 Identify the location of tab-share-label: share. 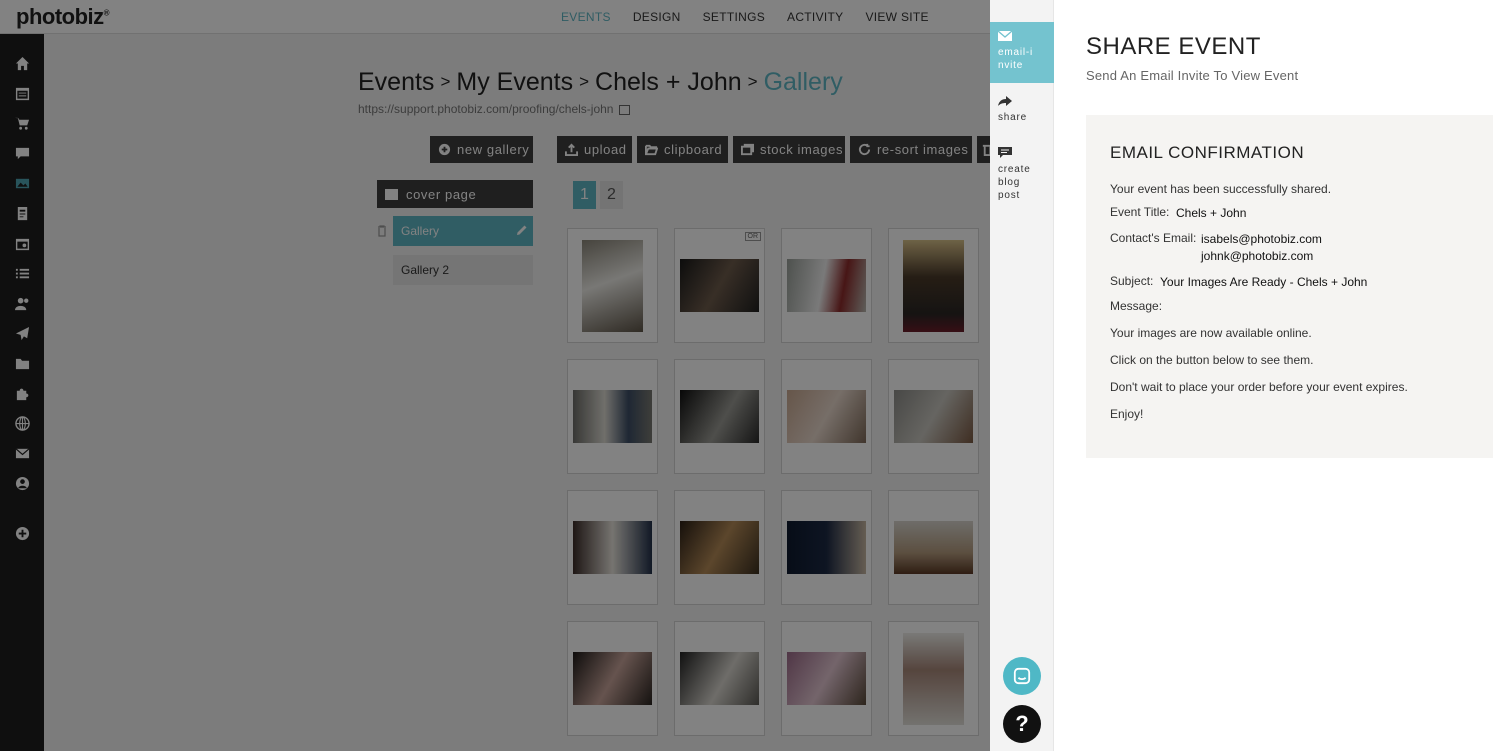
(1013, 117).